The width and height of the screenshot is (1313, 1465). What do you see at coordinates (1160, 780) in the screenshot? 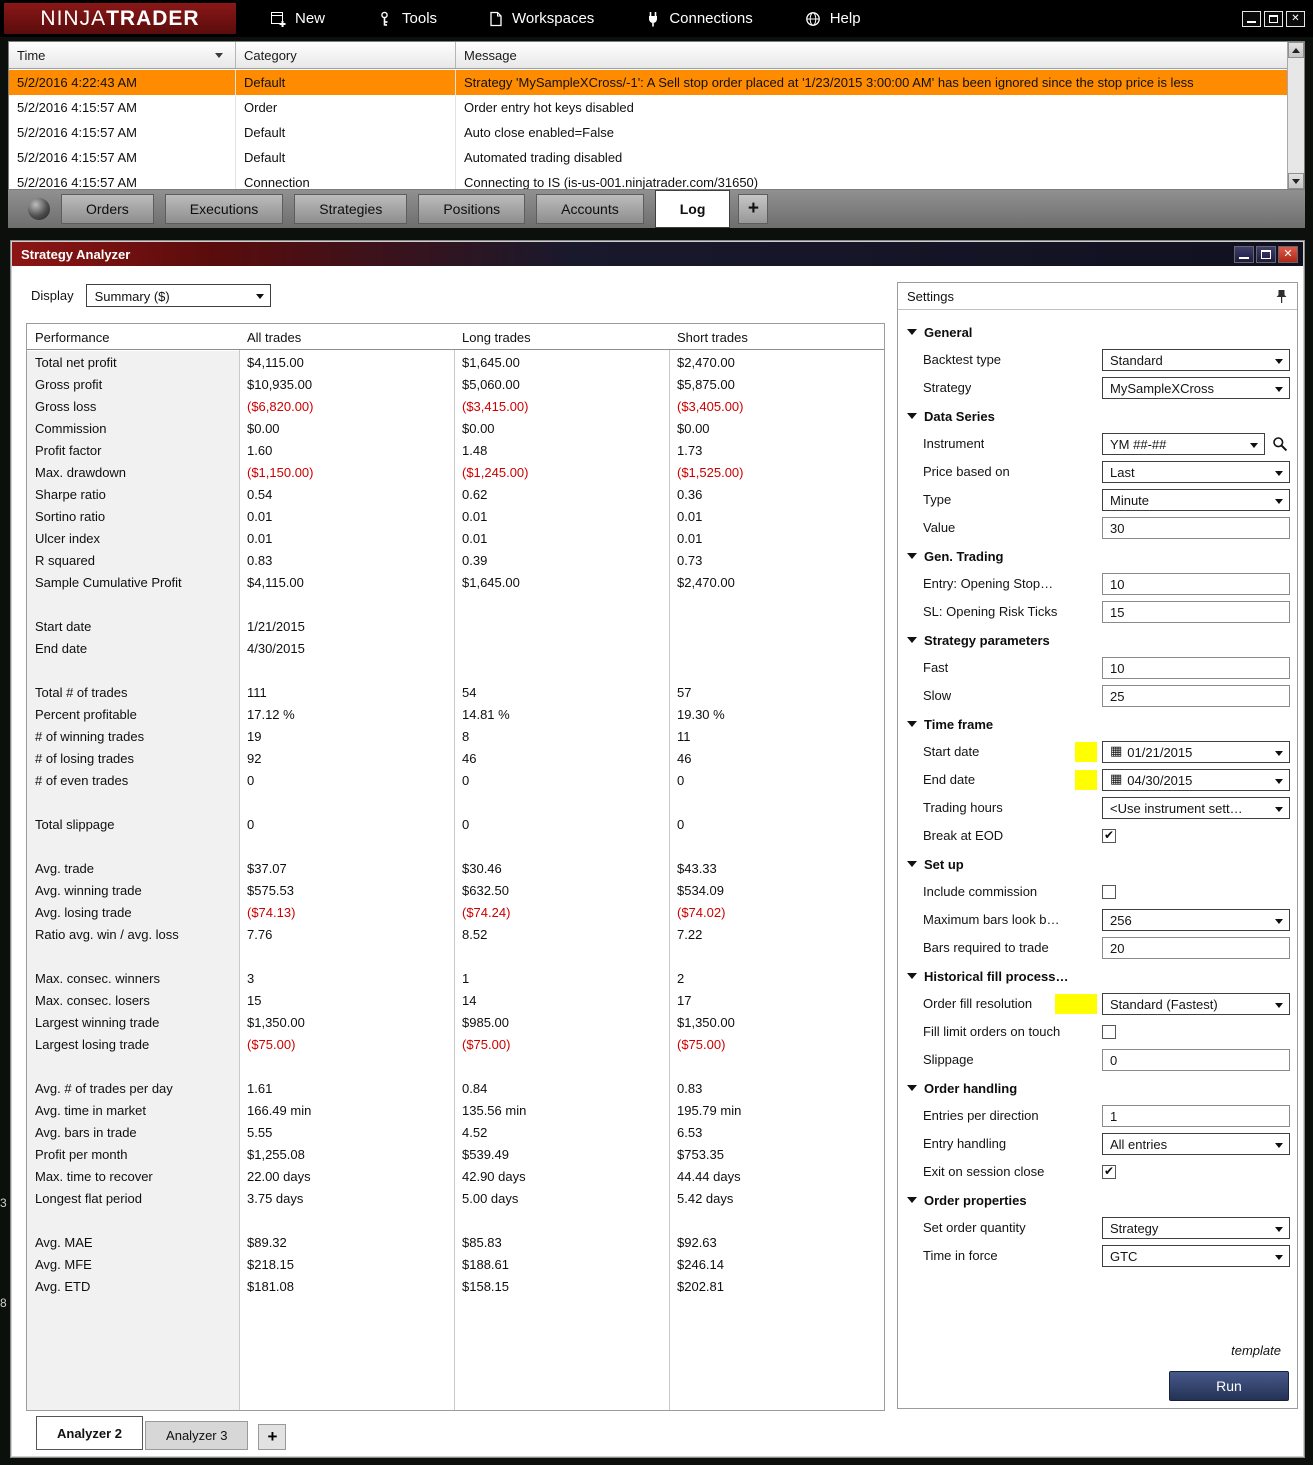
I see `date-value: 04/30/2015` at bounding box center [1160, 780].